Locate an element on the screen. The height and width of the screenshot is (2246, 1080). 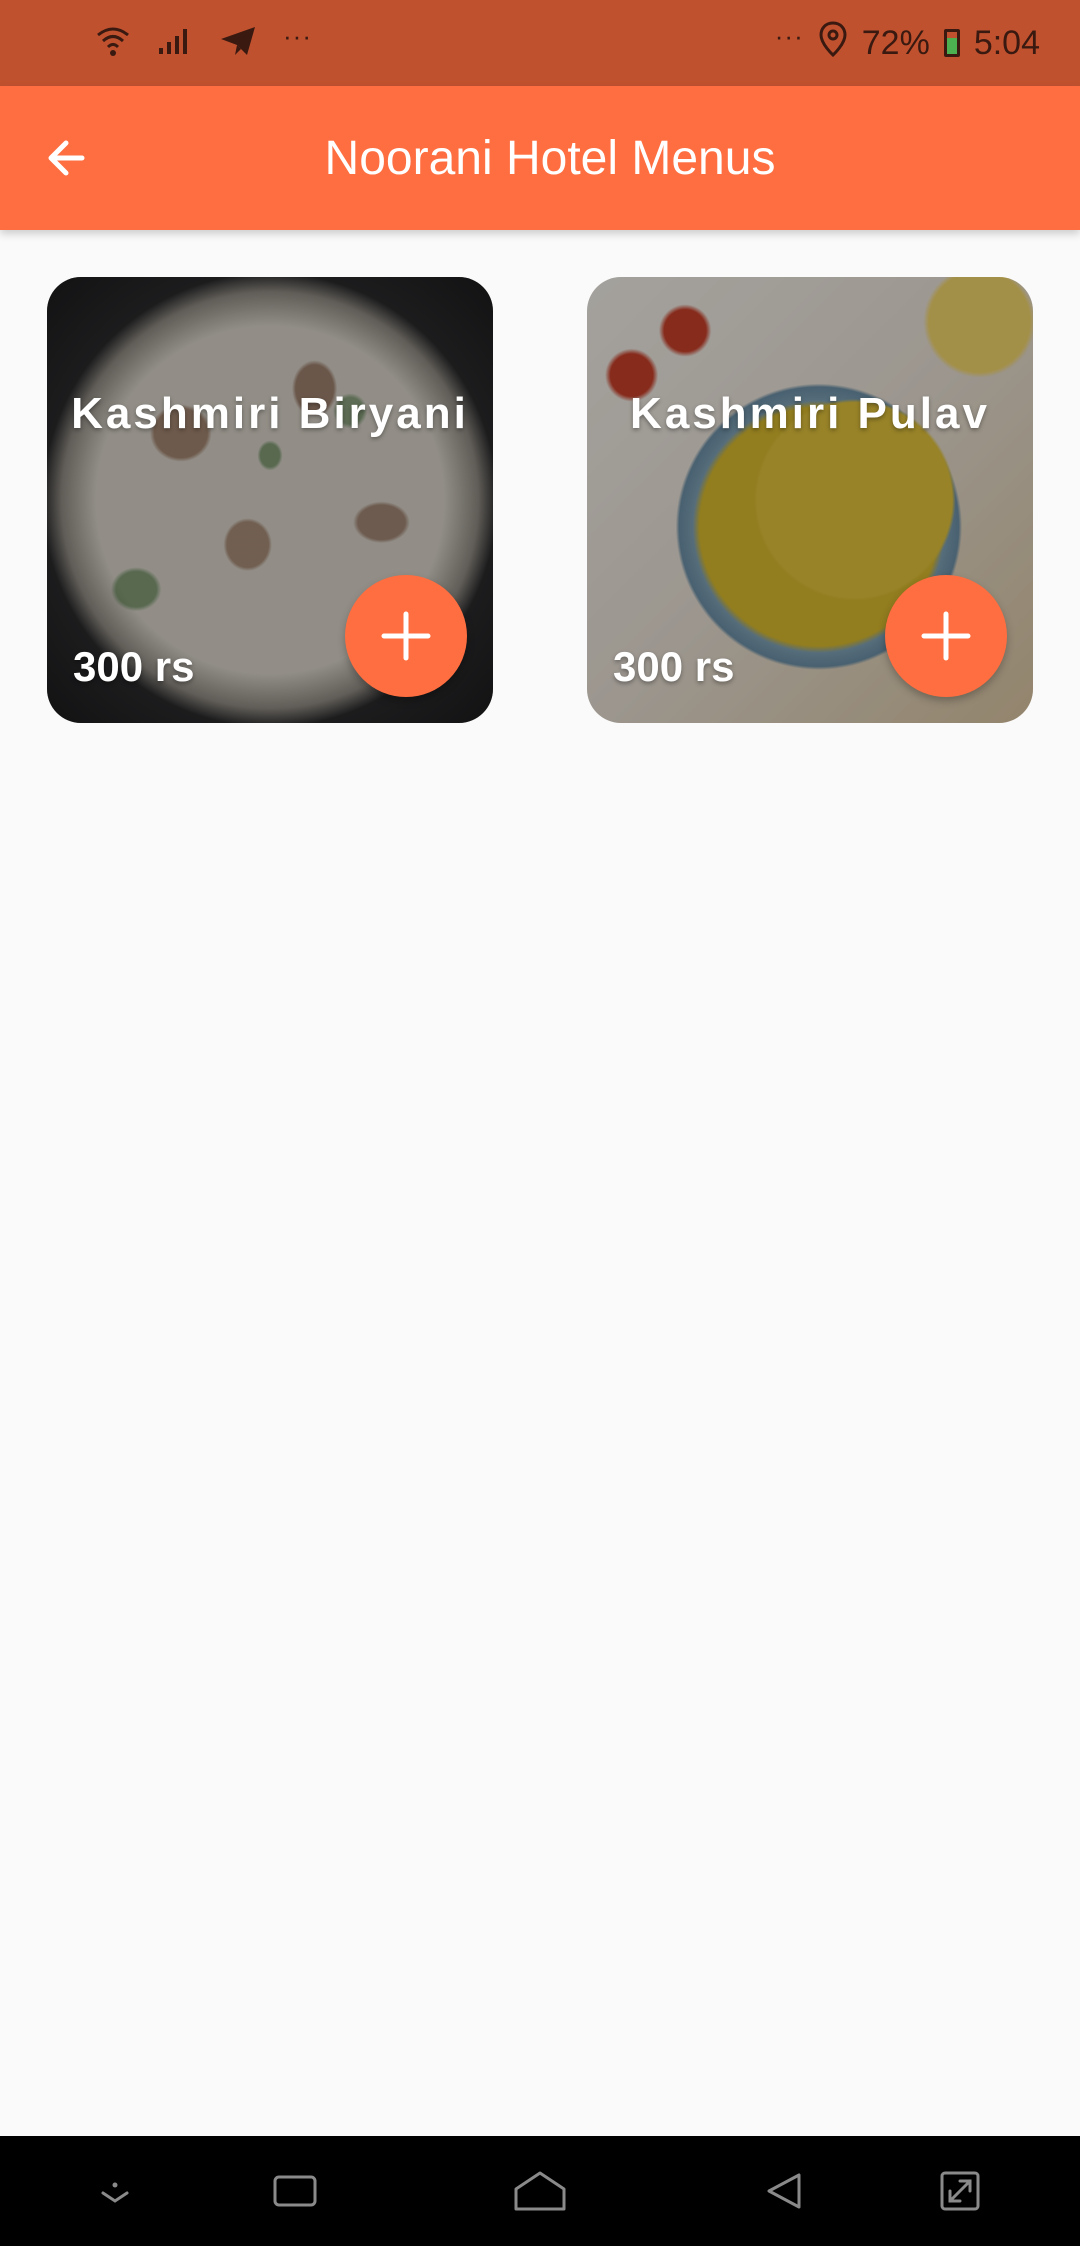
location-icon is located at coordinates (833, 43).